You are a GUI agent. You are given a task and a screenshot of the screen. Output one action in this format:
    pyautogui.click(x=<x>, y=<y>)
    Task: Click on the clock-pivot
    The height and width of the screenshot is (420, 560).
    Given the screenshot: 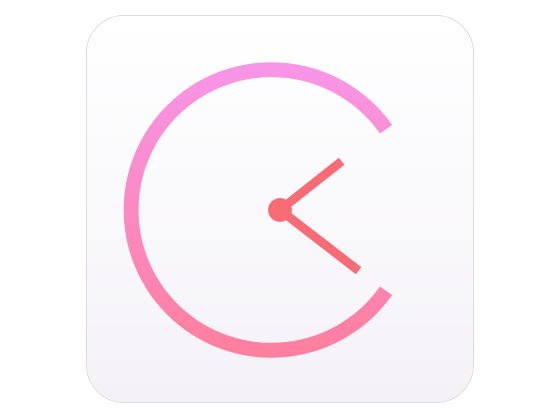 What is the action you would take?
    pyautogui.click(x=280, y=210)
    